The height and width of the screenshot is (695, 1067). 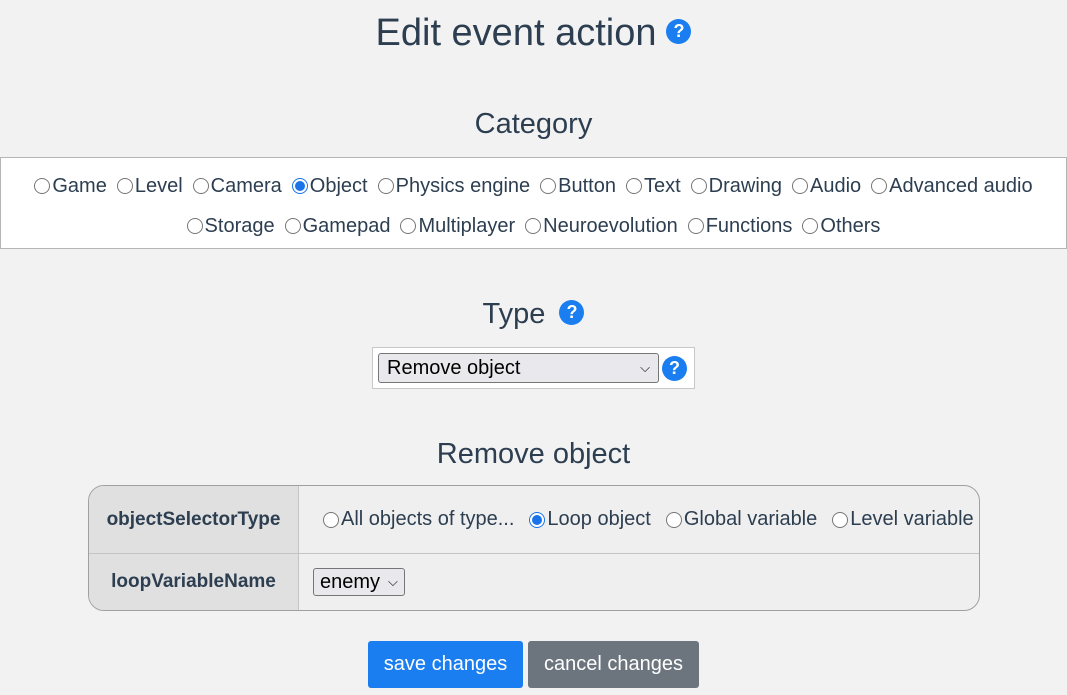 I want to click on category-radio-object: Object, so click(x=329, y=186).